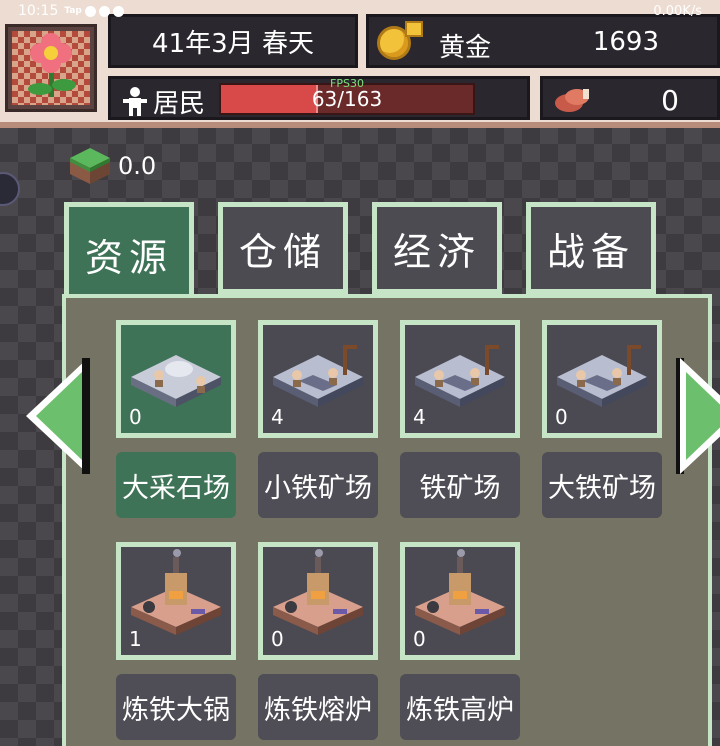 This screenshot has width=720, height=746. Describe the element at coordinates (364, 252) in the screenshot. I see `category-tabs: 资源 仓储 经济 战备` at that location.